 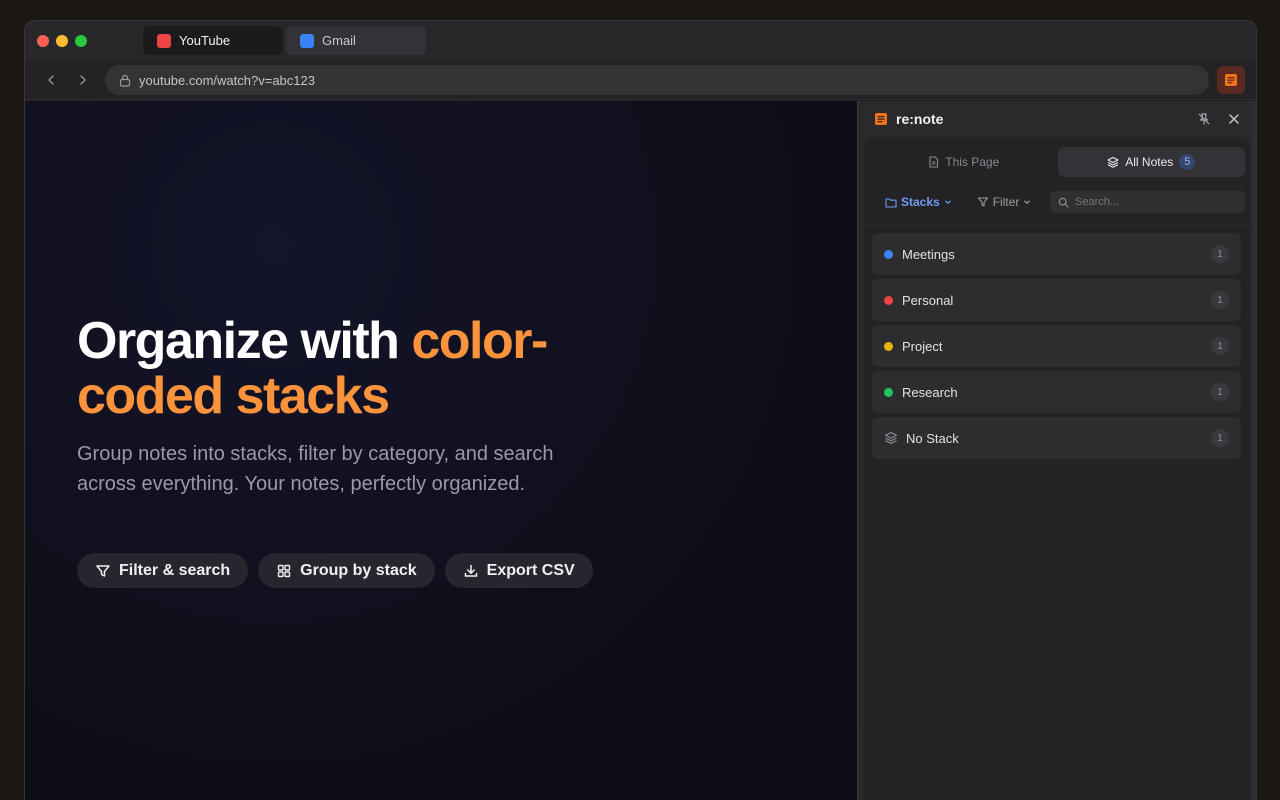 What do you see at coordinates (657, 80) in the screenshot?
I see `url-bar: youtube.com/watch?v=abc123` at bounding box center [657, 80].